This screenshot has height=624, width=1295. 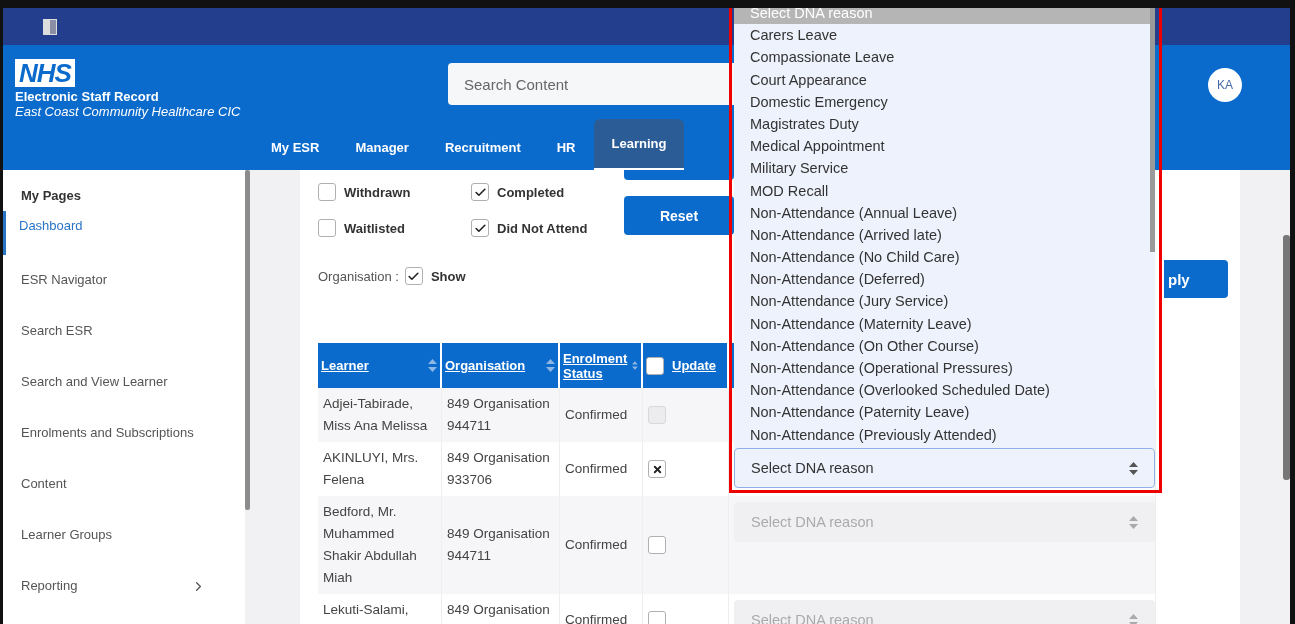 I want to click on nhs-logo: NHS, so click(x=45, y=73).